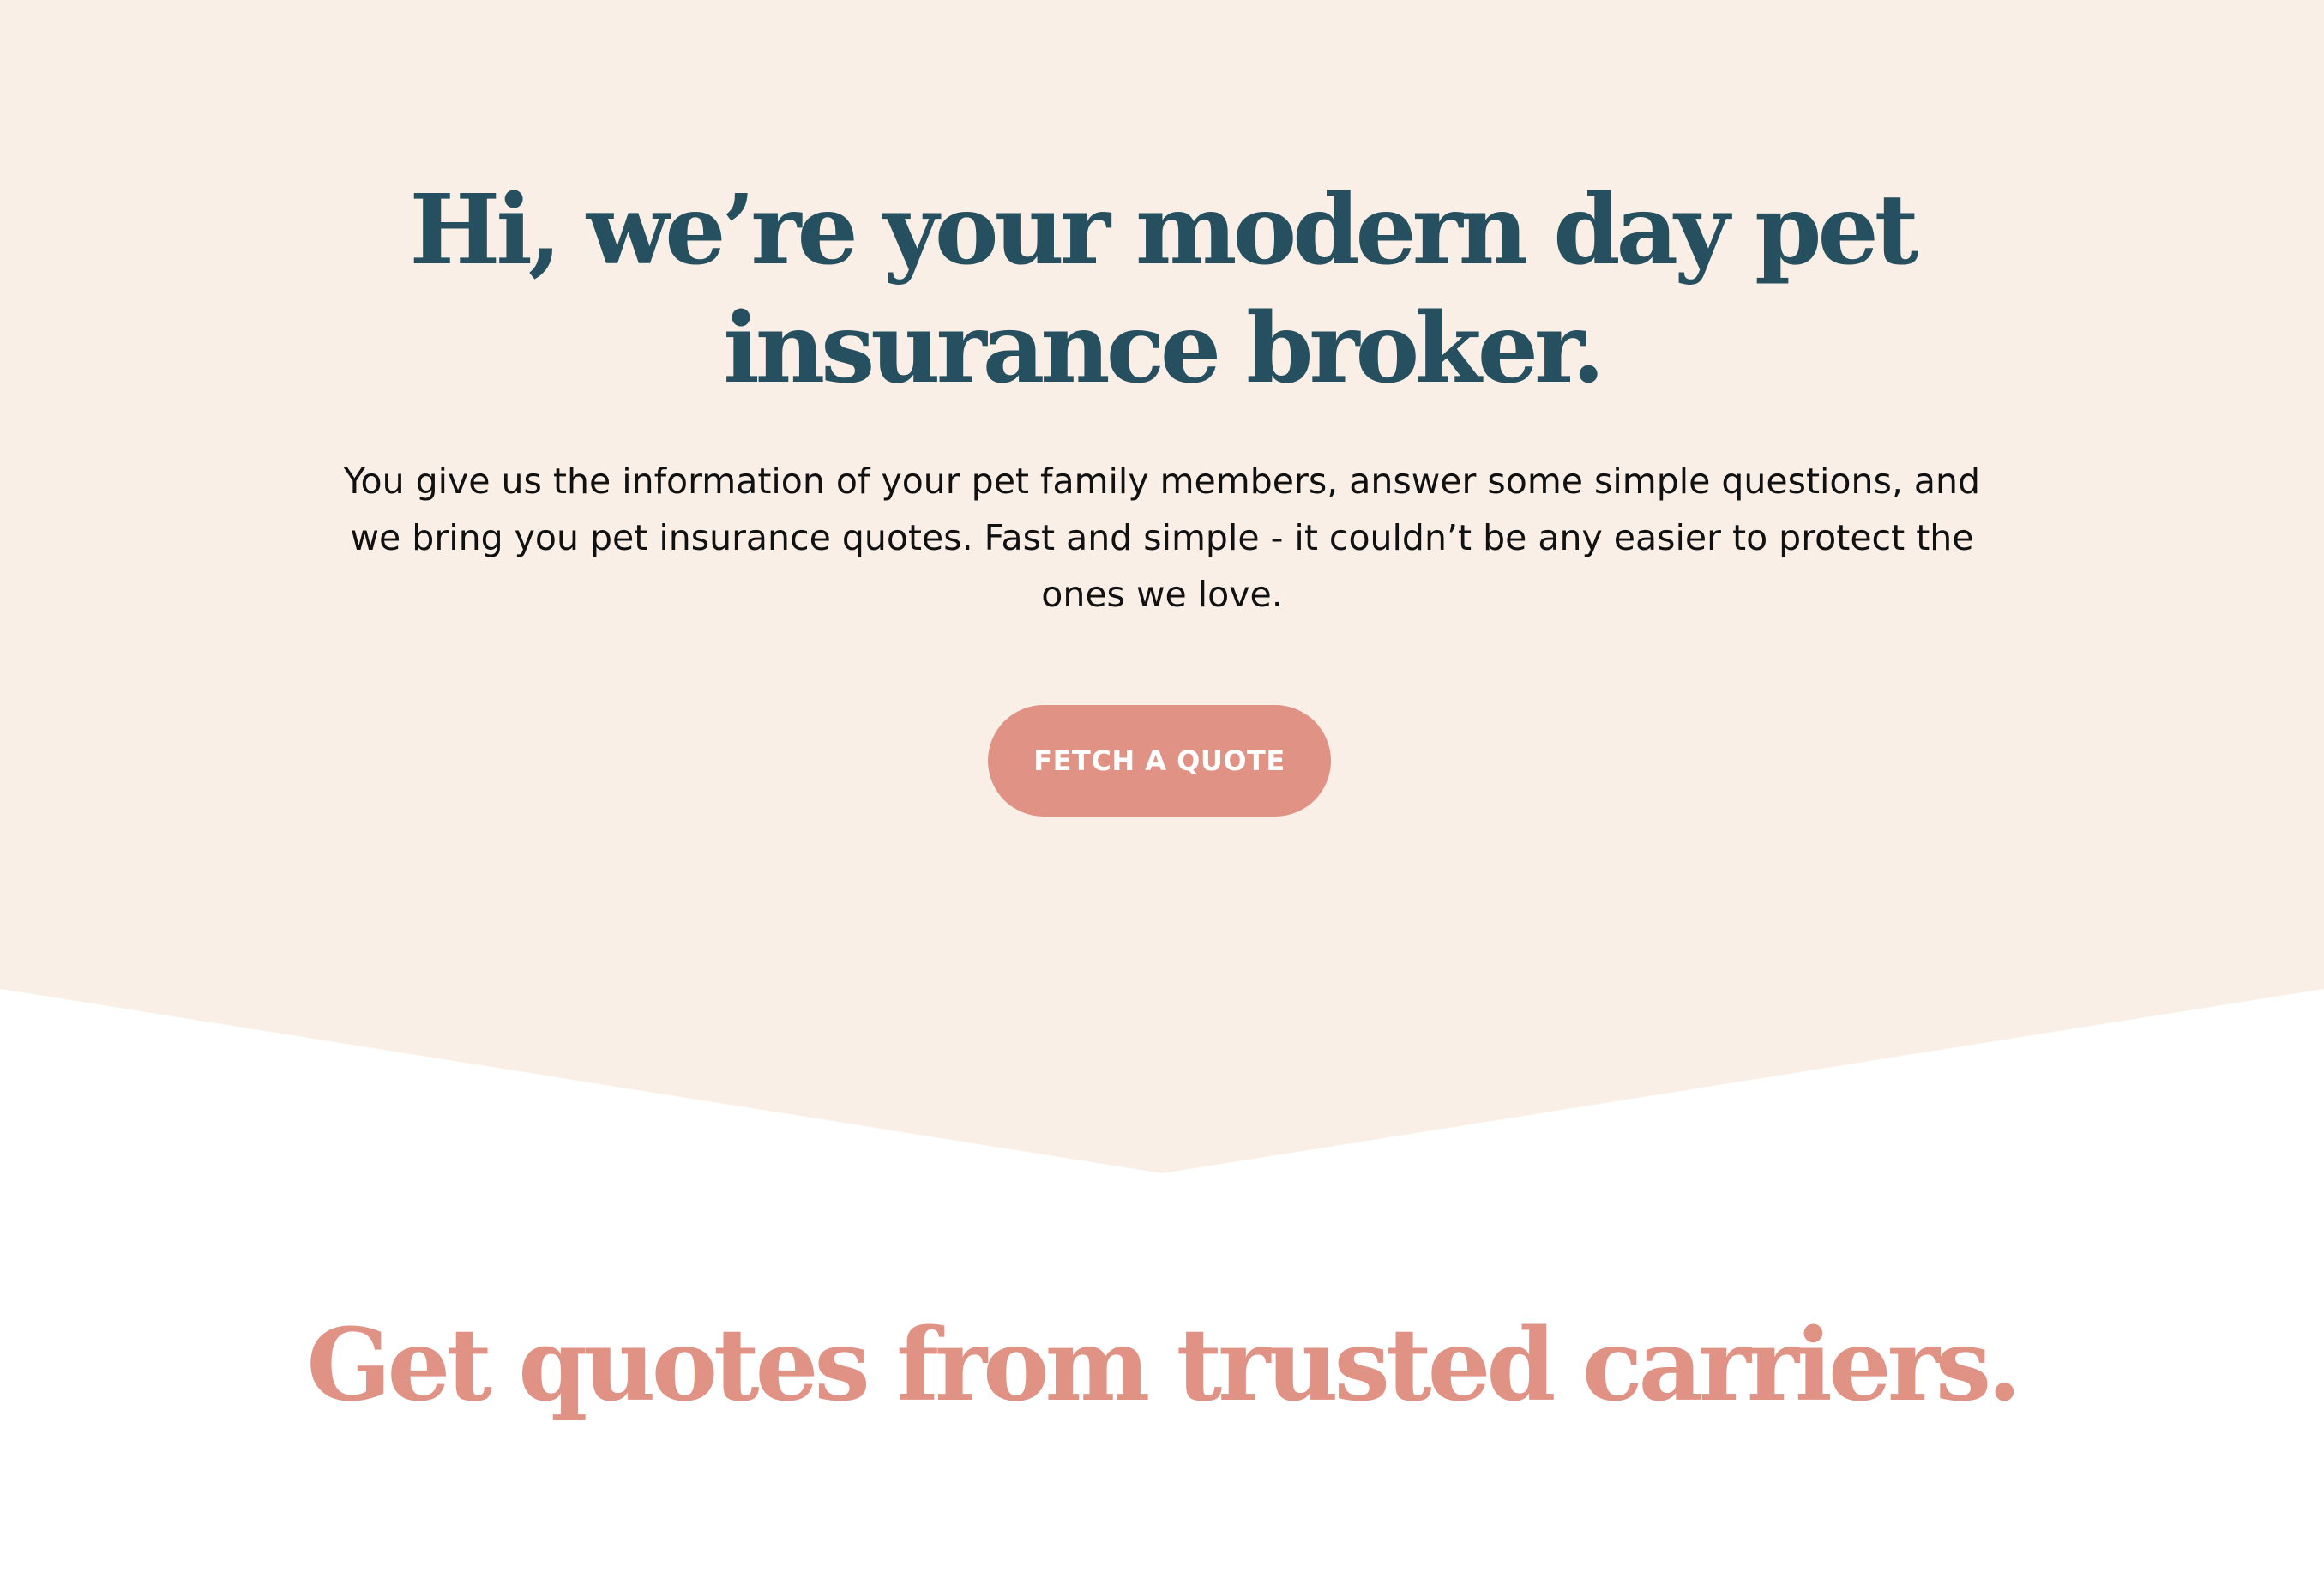  Describe the element at coordinates (1164, 348) in the screenshot. I see `hero-title-line-2: insurance broker.` at that location.